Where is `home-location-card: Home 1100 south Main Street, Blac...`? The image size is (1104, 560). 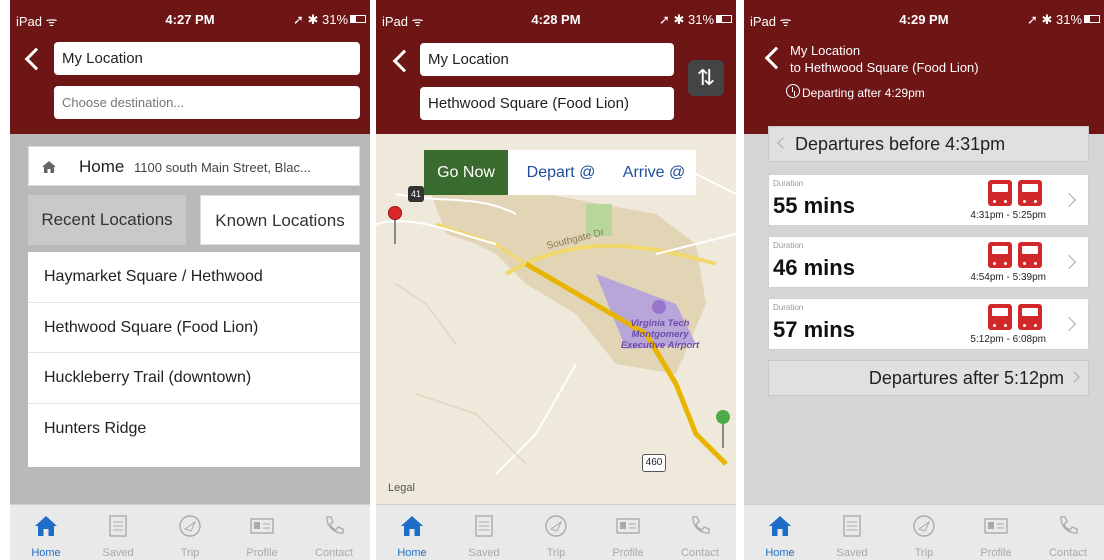 home-location-card: Home 1100 south Main Street, Blac... is located at coordinates (194, 166).